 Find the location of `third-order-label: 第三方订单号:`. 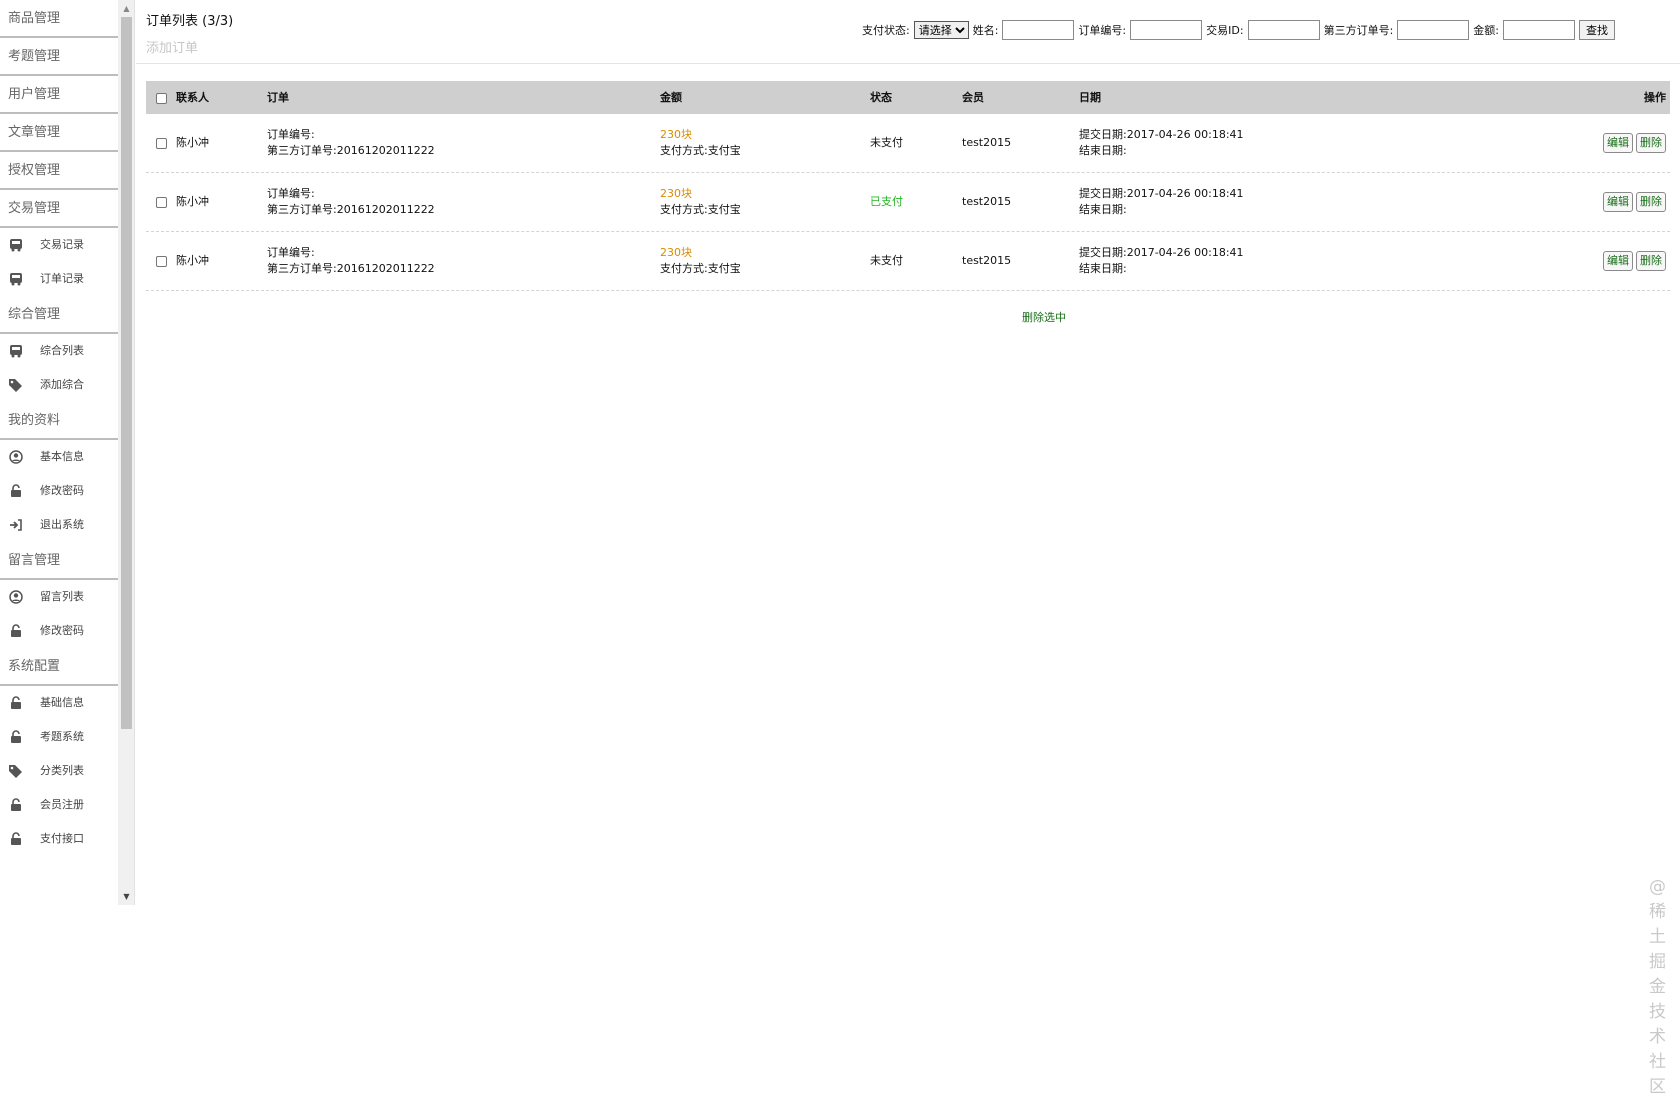

third-order-label: 第三方订单号: is located at coordinates (1358, 30).